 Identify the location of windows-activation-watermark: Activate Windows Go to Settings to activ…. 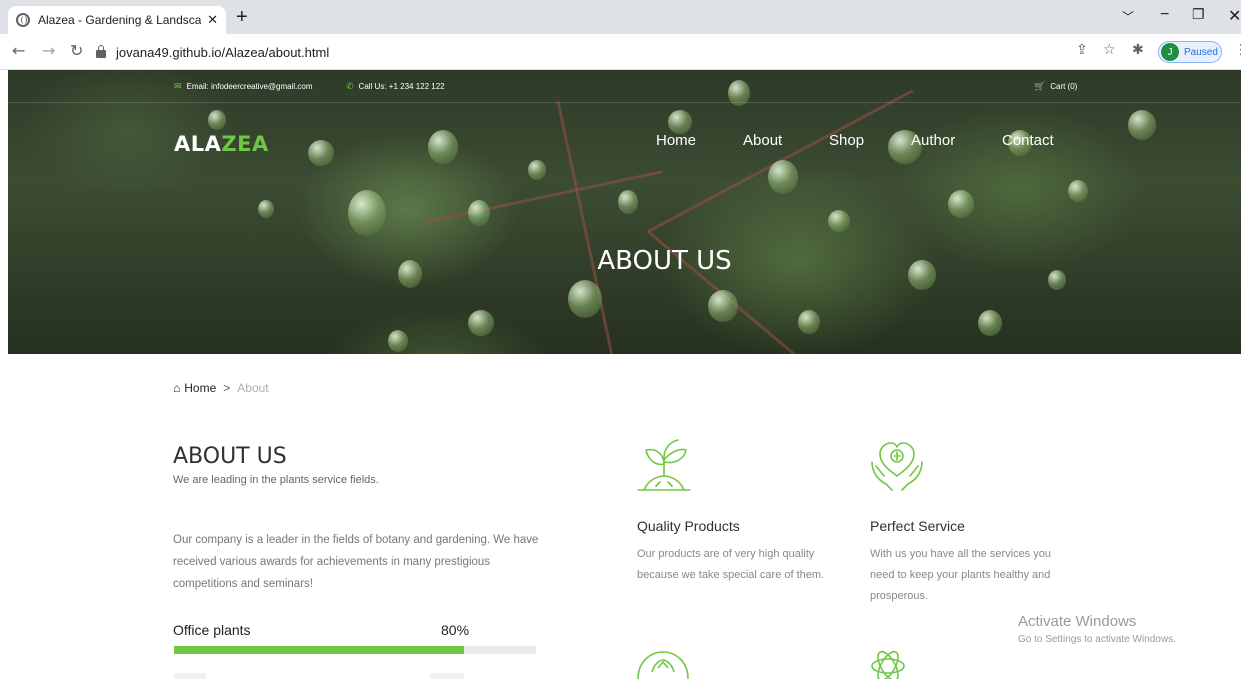
(1097, 629).